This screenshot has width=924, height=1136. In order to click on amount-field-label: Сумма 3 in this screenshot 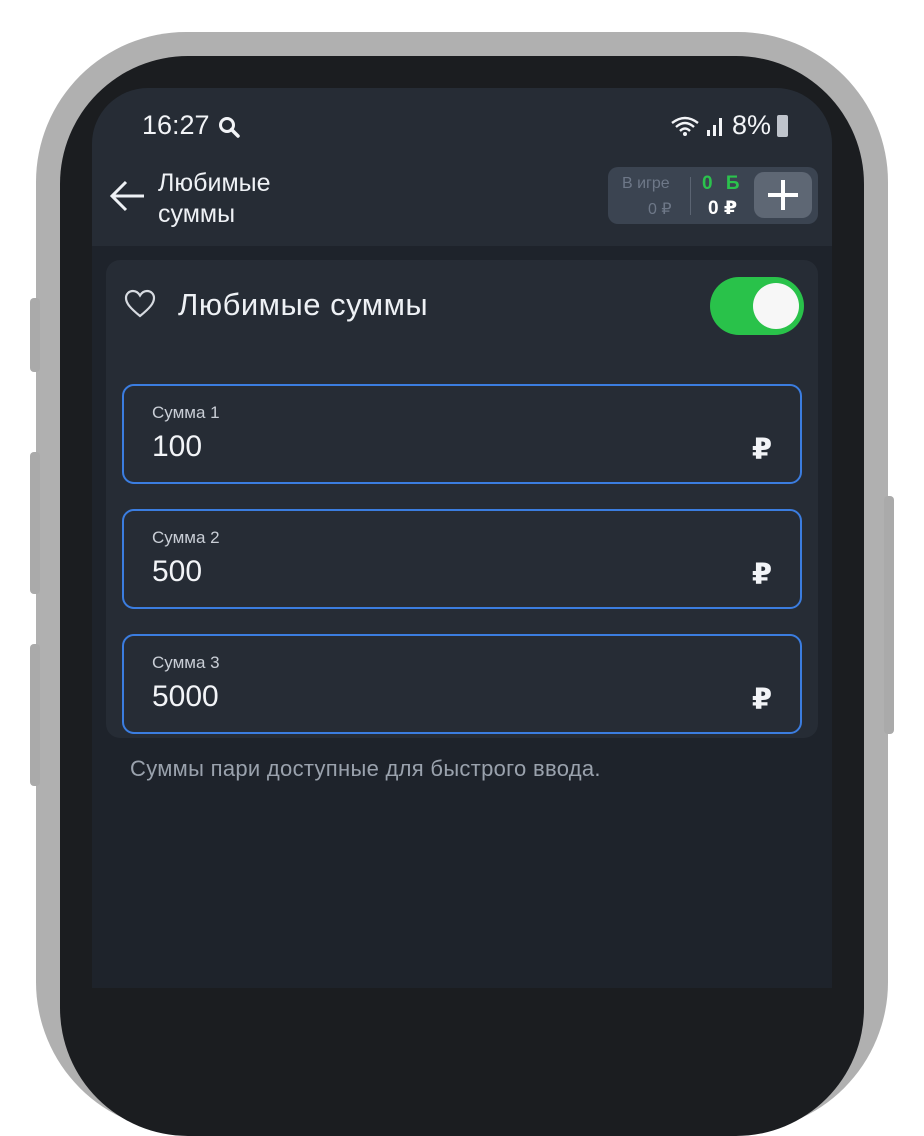, I will do `click(186, 662)`.